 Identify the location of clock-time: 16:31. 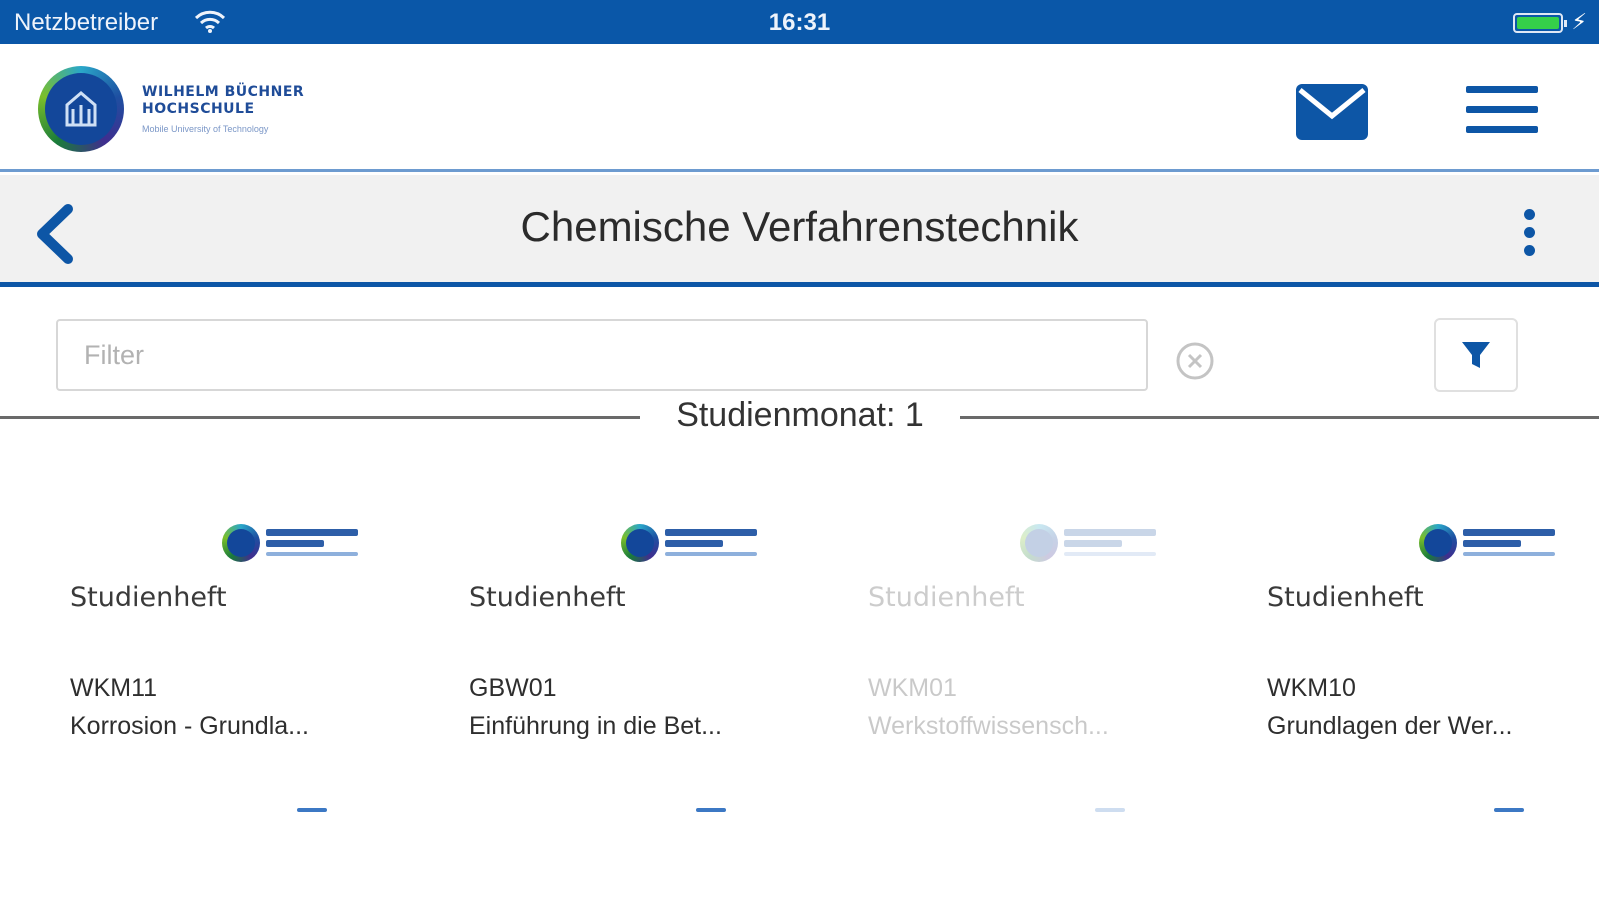
(799, 22).